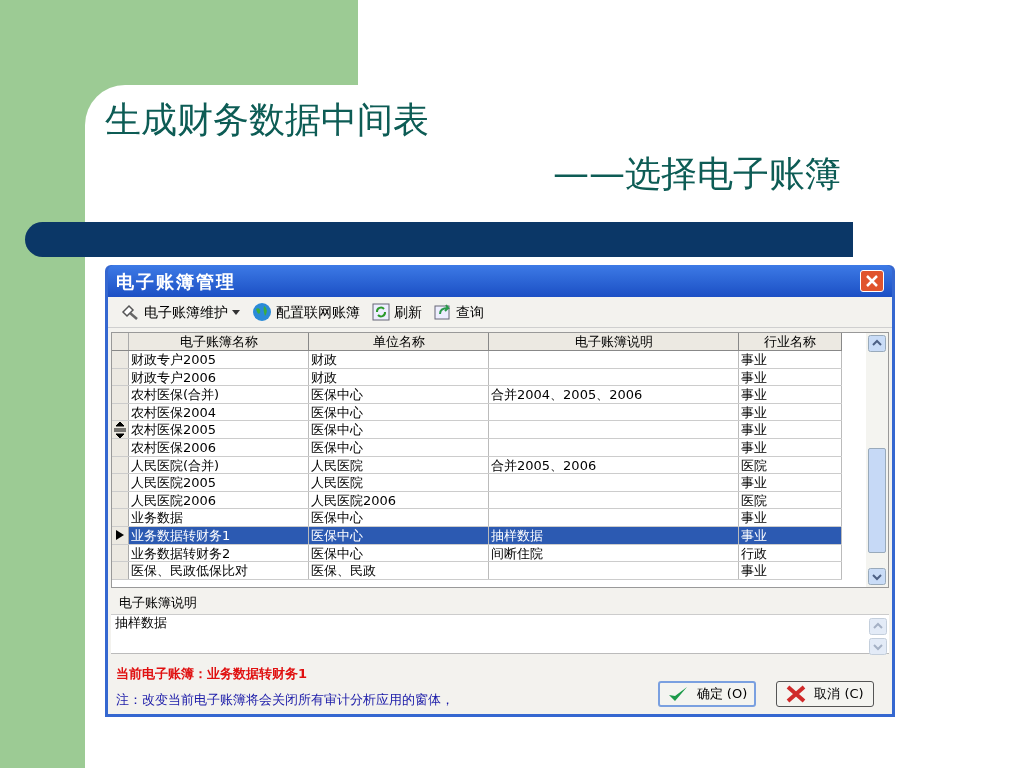  What do you see at coordinates (189, 571) in the screenshot?
I see `table-cell: 医保、民政低保比对` at bounding box center [189, 571].